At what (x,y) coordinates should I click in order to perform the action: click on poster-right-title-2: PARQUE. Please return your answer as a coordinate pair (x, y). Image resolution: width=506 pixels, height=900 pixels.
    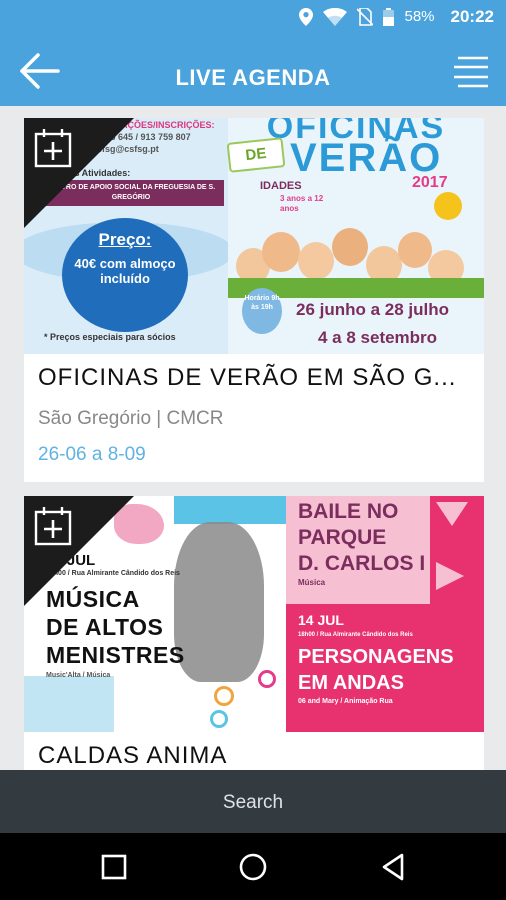
    Looking at the image, I should click on (342, 537).